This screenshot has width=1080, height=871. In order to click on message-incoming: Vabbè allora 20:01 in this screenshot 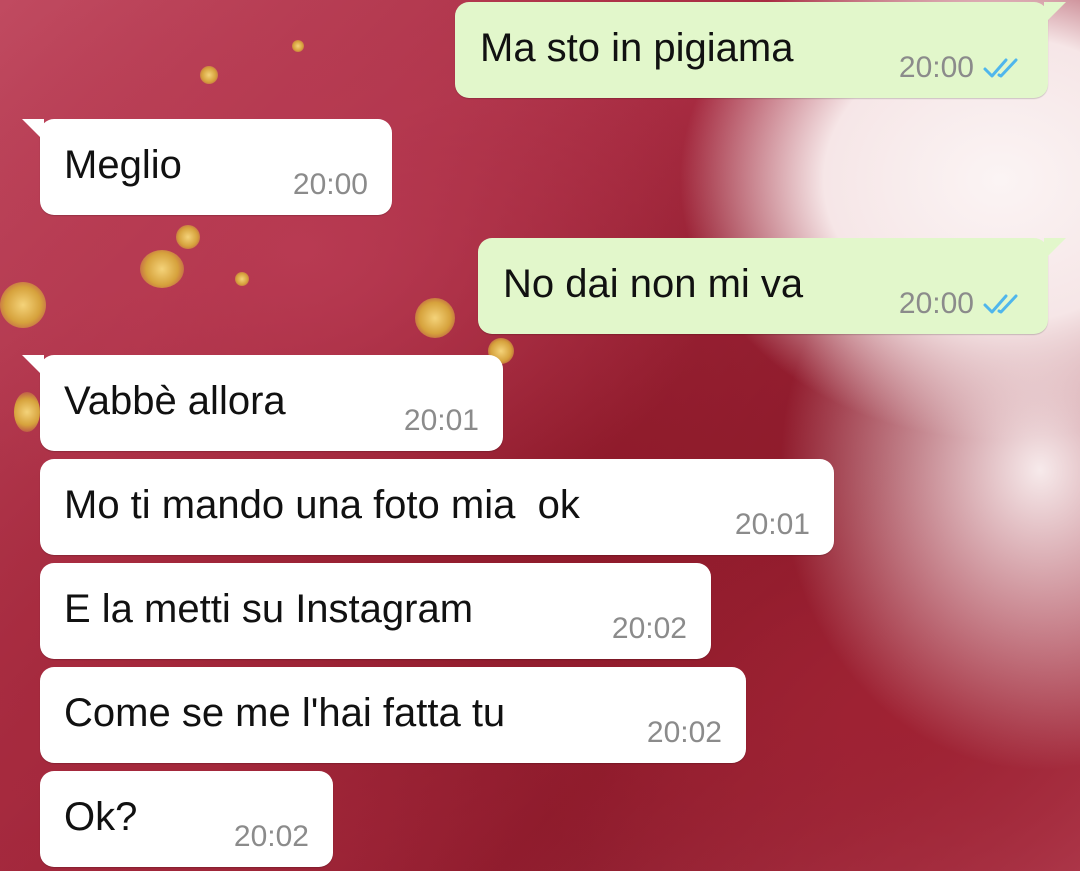, I will do `click(262, 403)`.